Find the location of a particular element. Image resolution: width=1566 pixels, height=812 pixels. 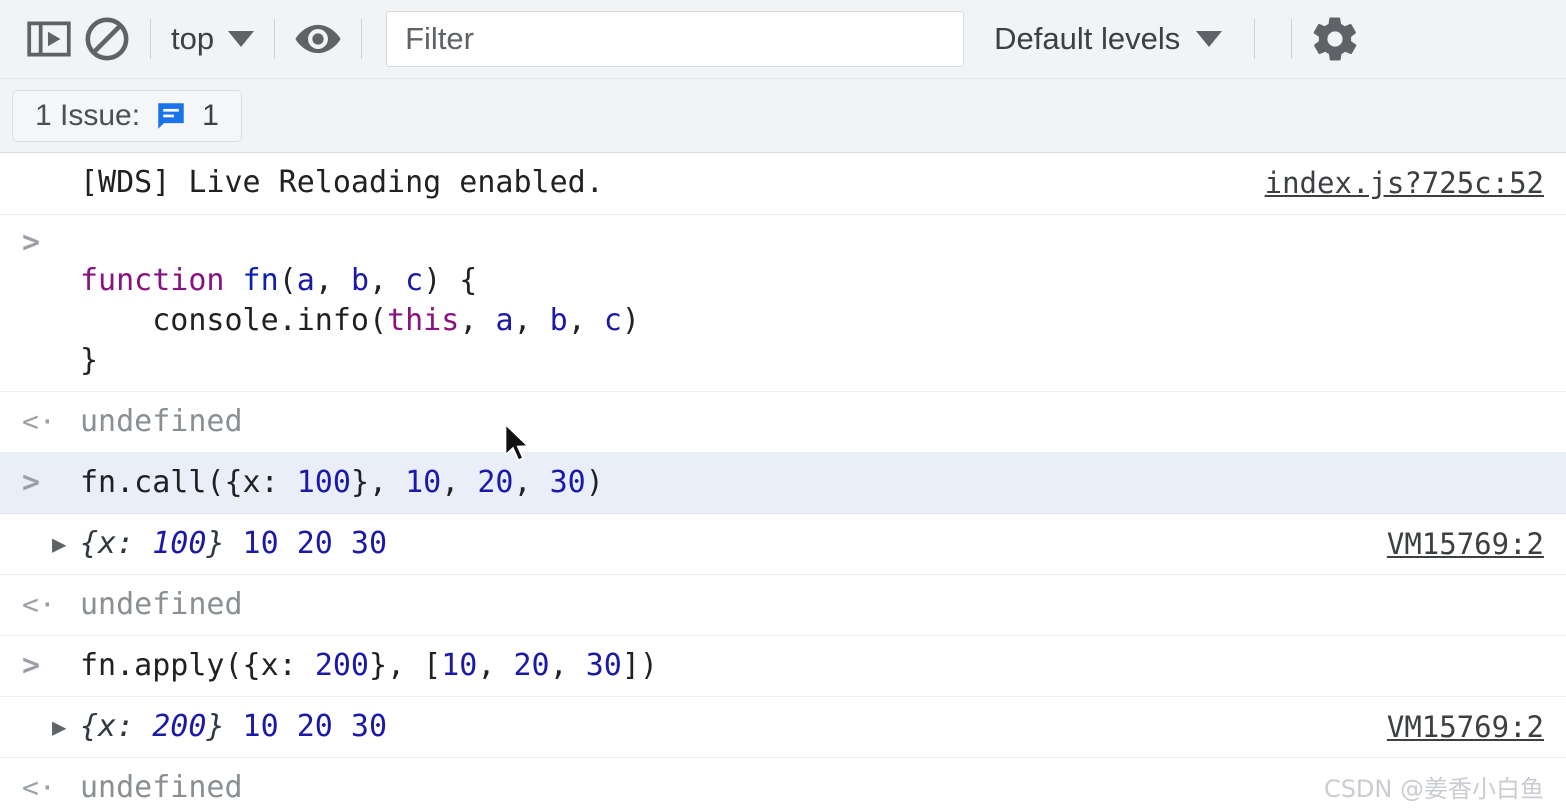

token-apply-mid3: , is located at coordinates (567, 665).